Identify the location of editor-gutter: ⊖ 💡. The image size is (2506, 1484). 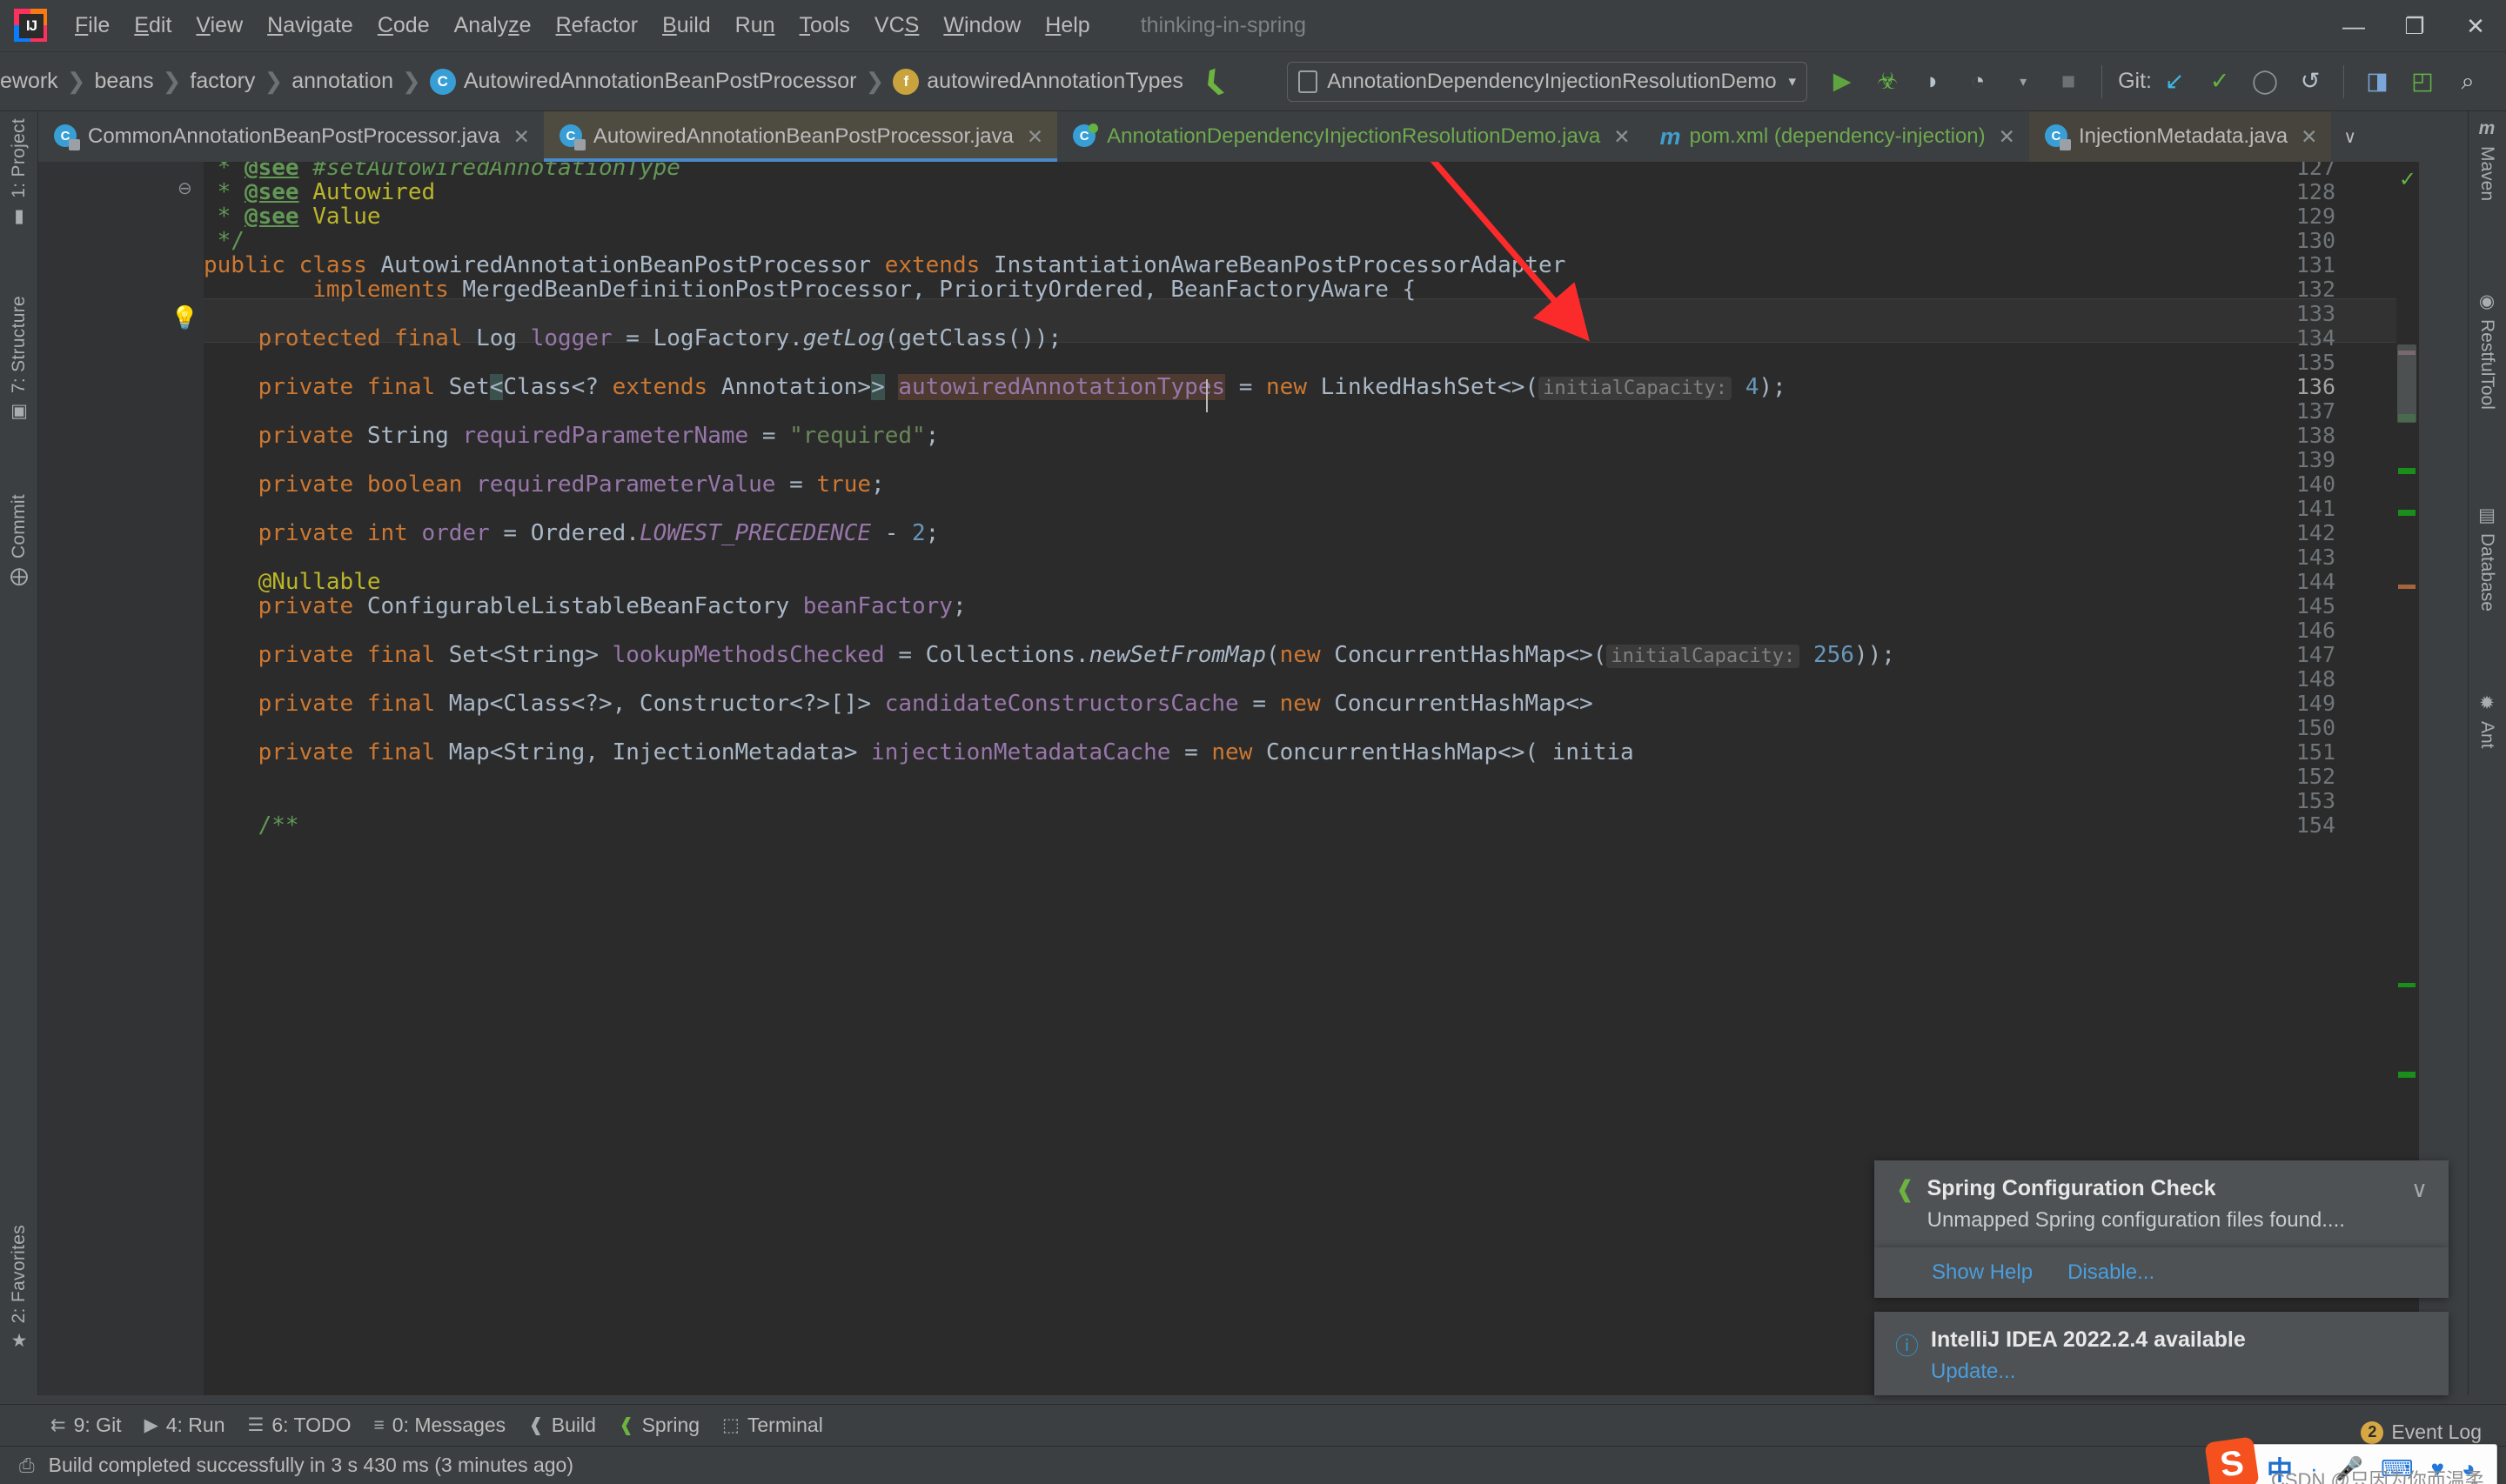
(121, 779).